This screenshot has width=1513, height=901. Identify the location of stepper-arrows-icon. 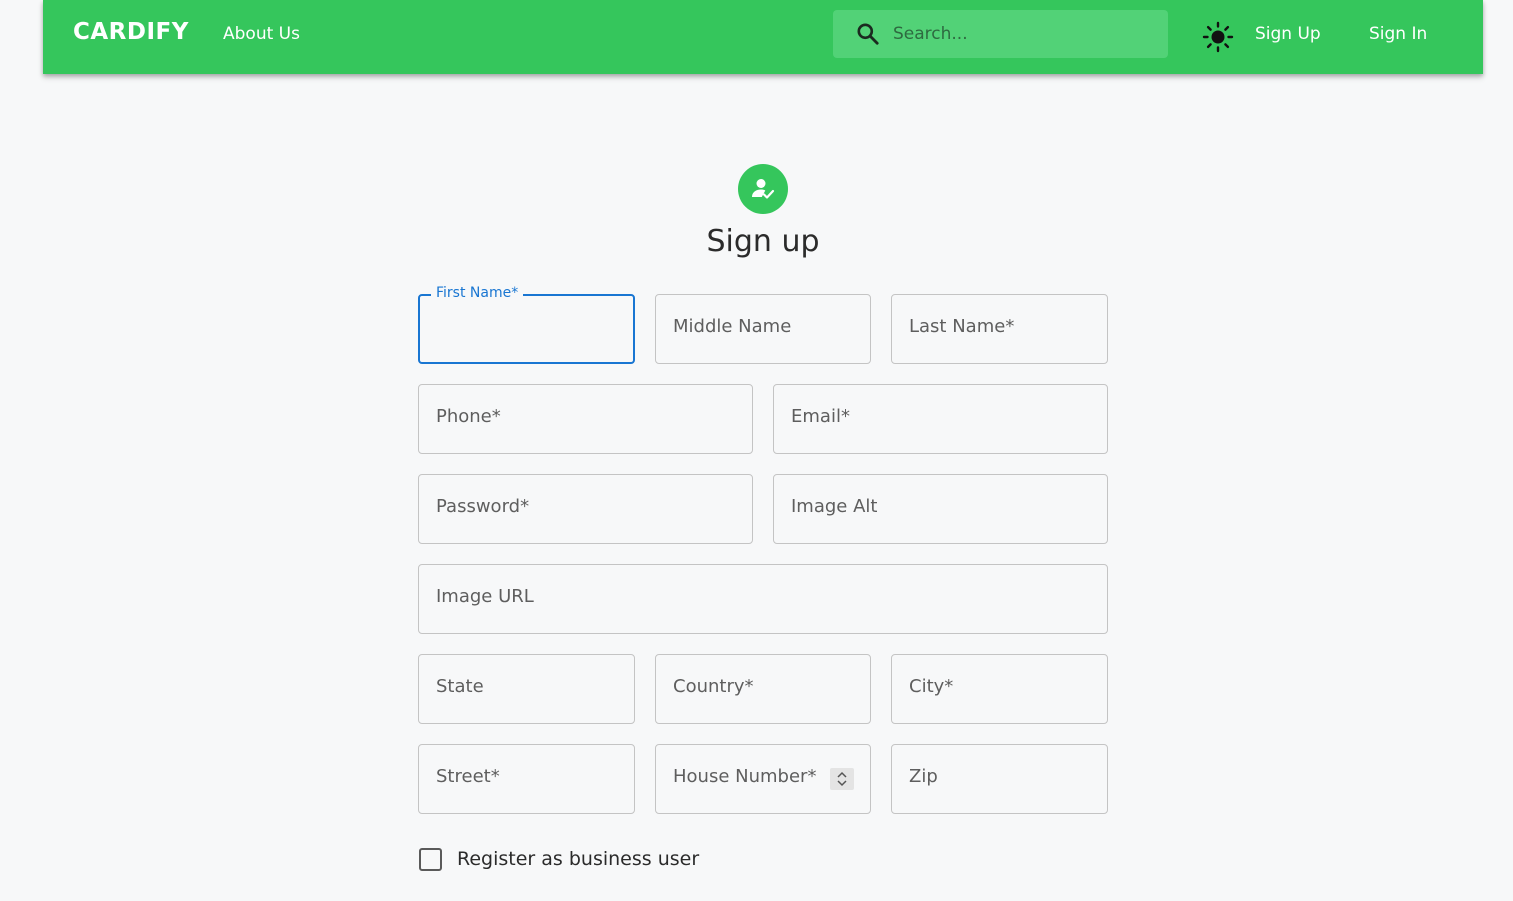
(842, 779).